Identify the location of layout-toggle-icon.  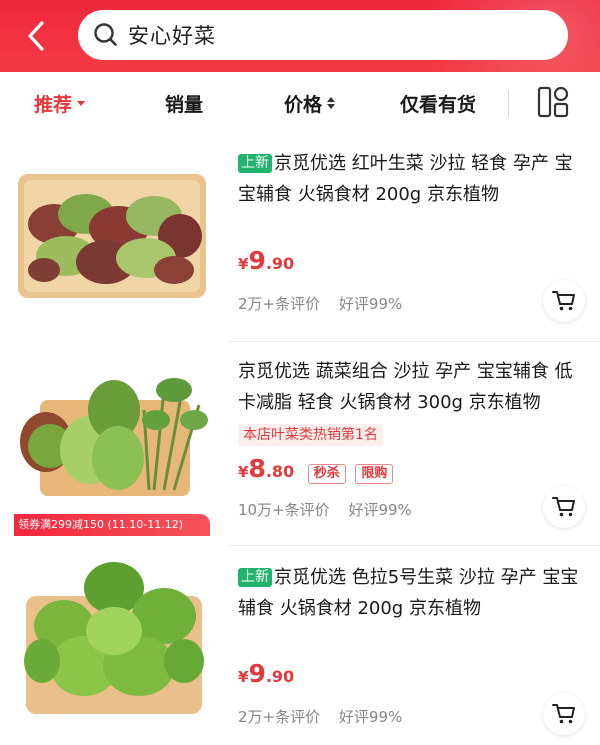
(553, 102).